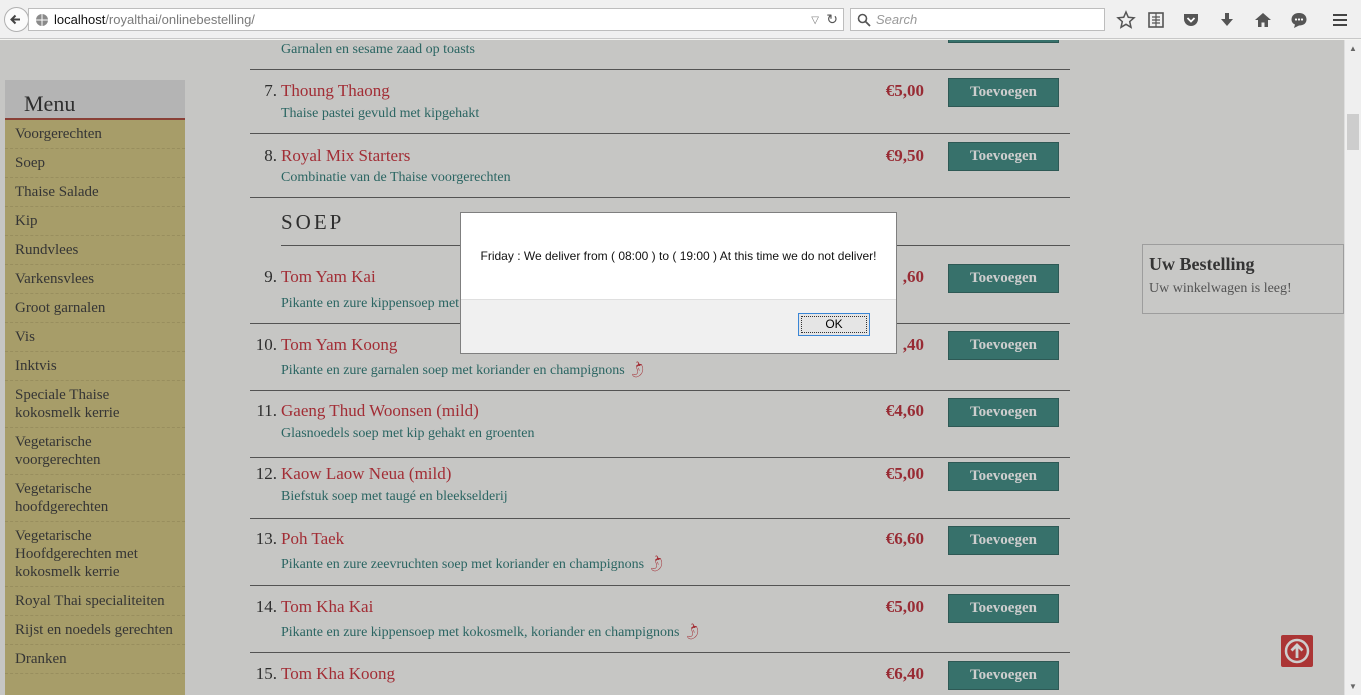 The height and width of the screenshot is (695, 1361). I want to click on scroll-thumb, so click(1353, 132).